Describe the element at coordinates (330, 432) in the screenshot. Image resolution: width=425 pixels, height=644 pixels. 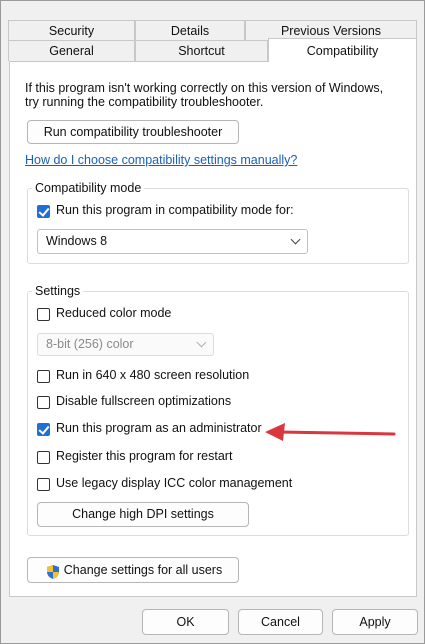
I see `red-arrow-annotation` at that location.